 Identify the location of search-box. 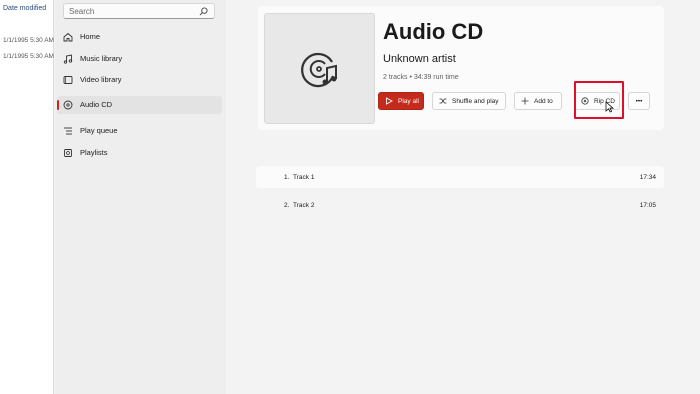
(139, 11).